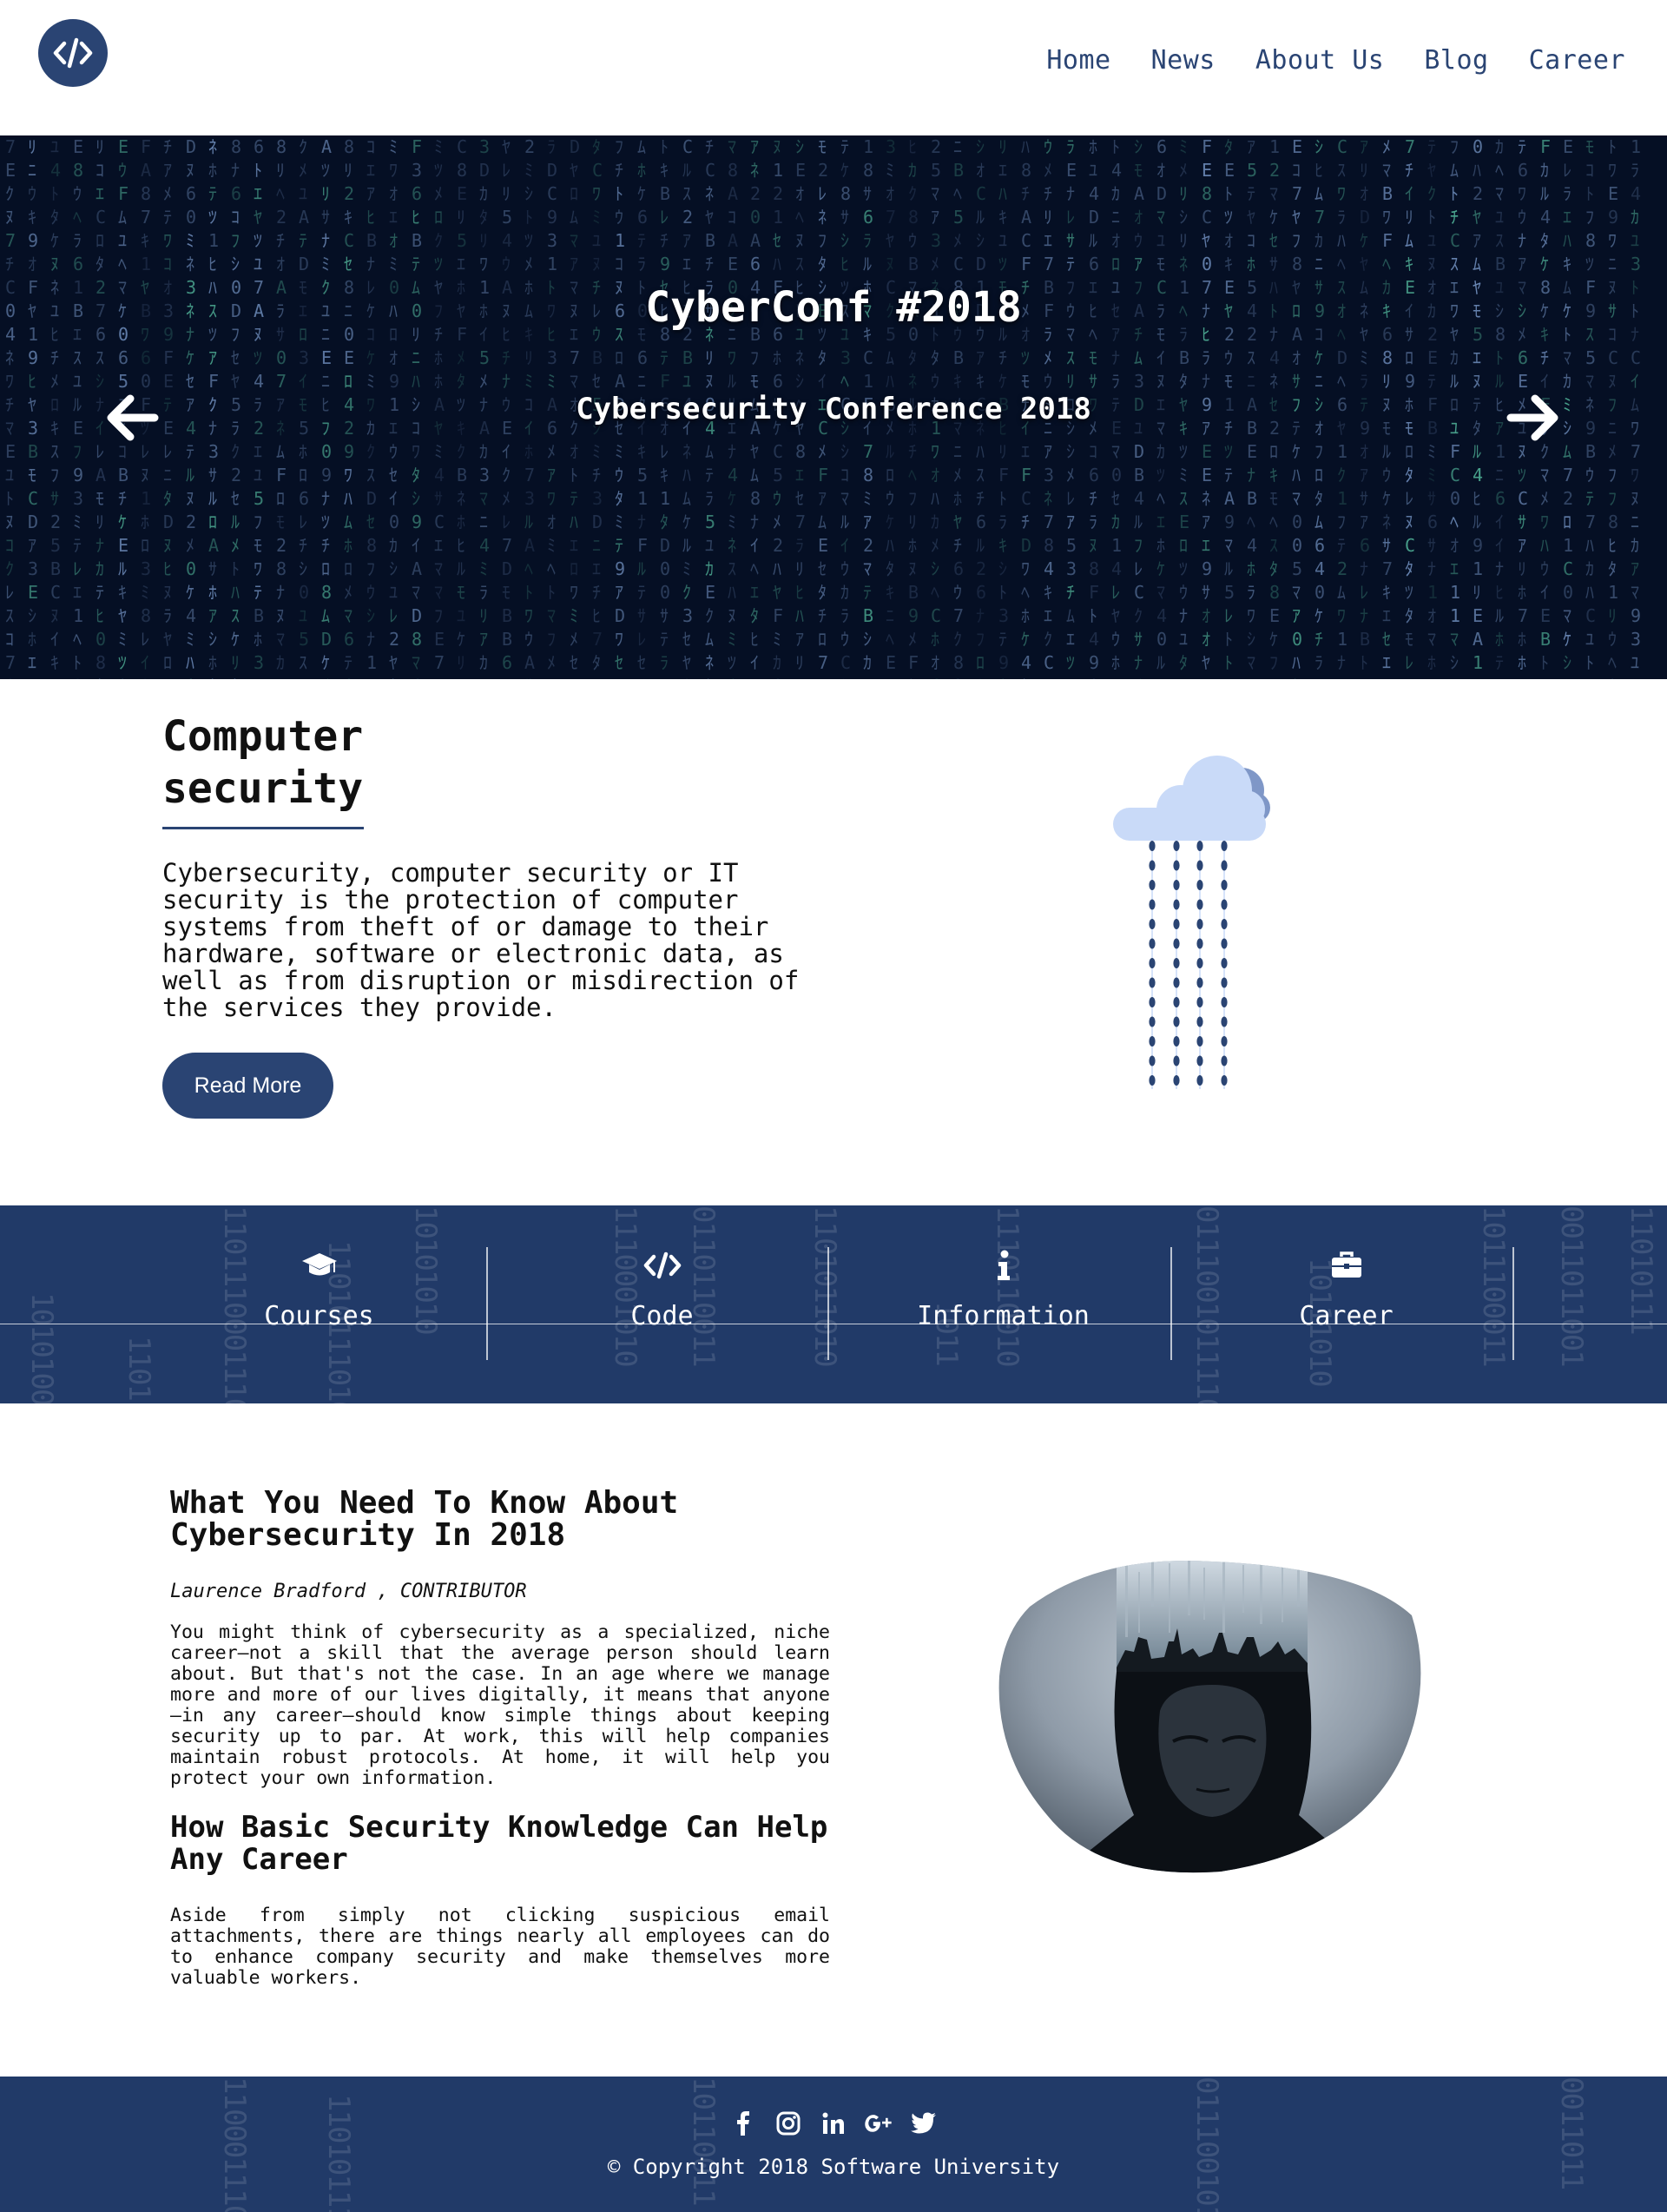  I want to click on rain-drops, so click(1188, 965).